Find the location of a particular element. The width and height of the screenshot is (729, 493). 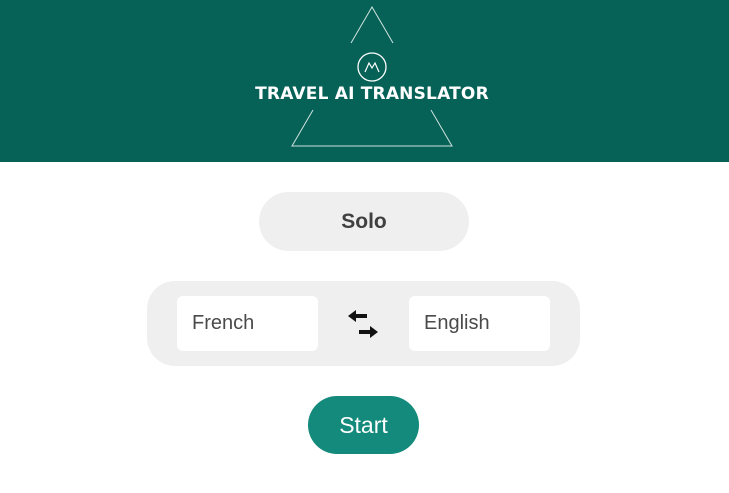

triangle-logo-lines is located at coordinates (372, 76).